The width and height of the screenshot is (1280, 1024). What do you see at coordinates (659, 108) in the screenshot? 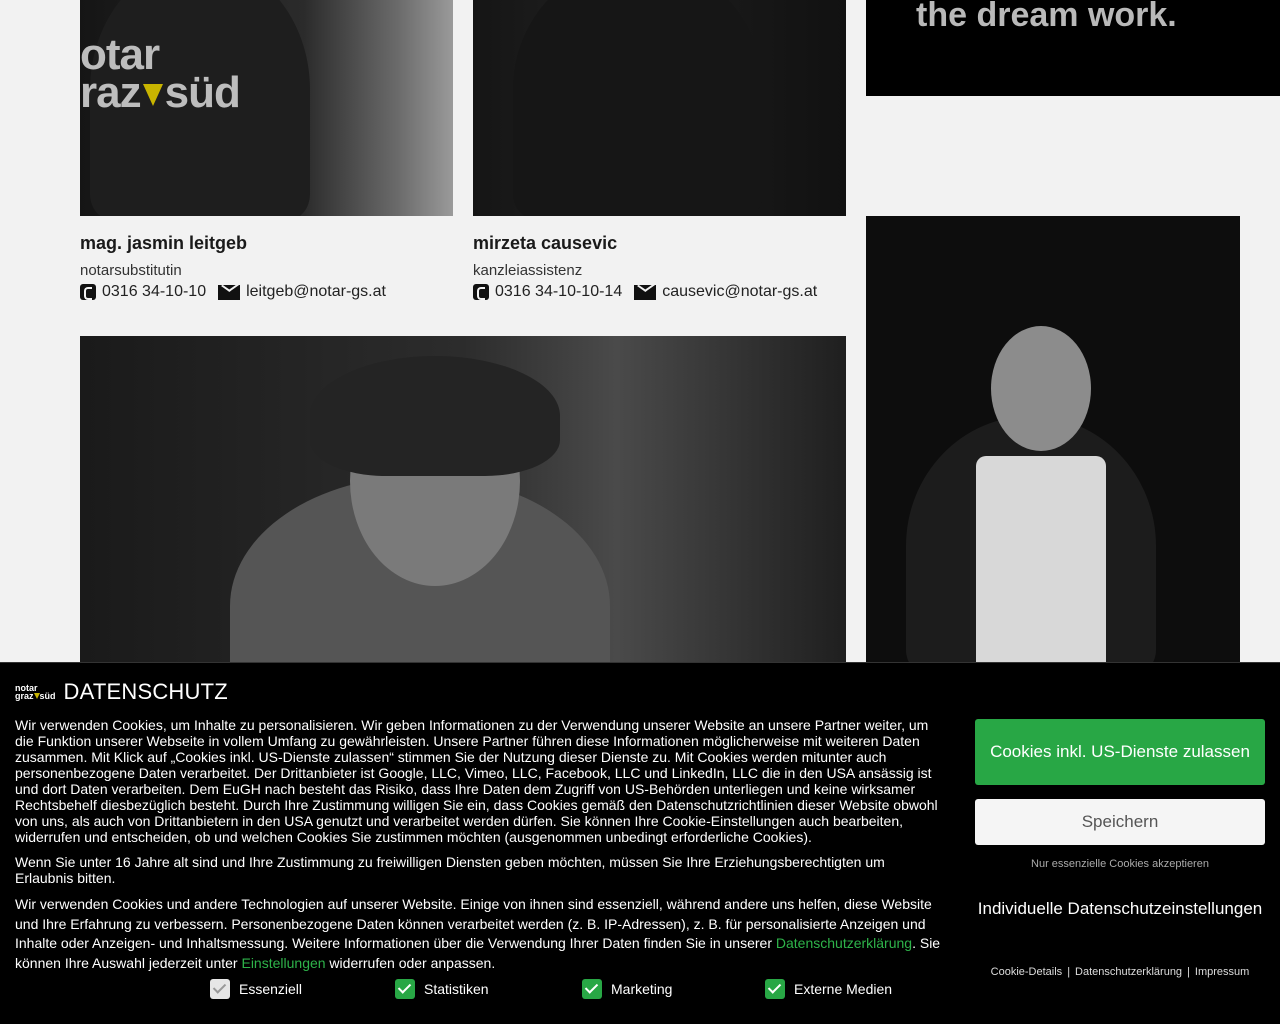
I see `team-photo-causevic` at bounding box center [659, 108].